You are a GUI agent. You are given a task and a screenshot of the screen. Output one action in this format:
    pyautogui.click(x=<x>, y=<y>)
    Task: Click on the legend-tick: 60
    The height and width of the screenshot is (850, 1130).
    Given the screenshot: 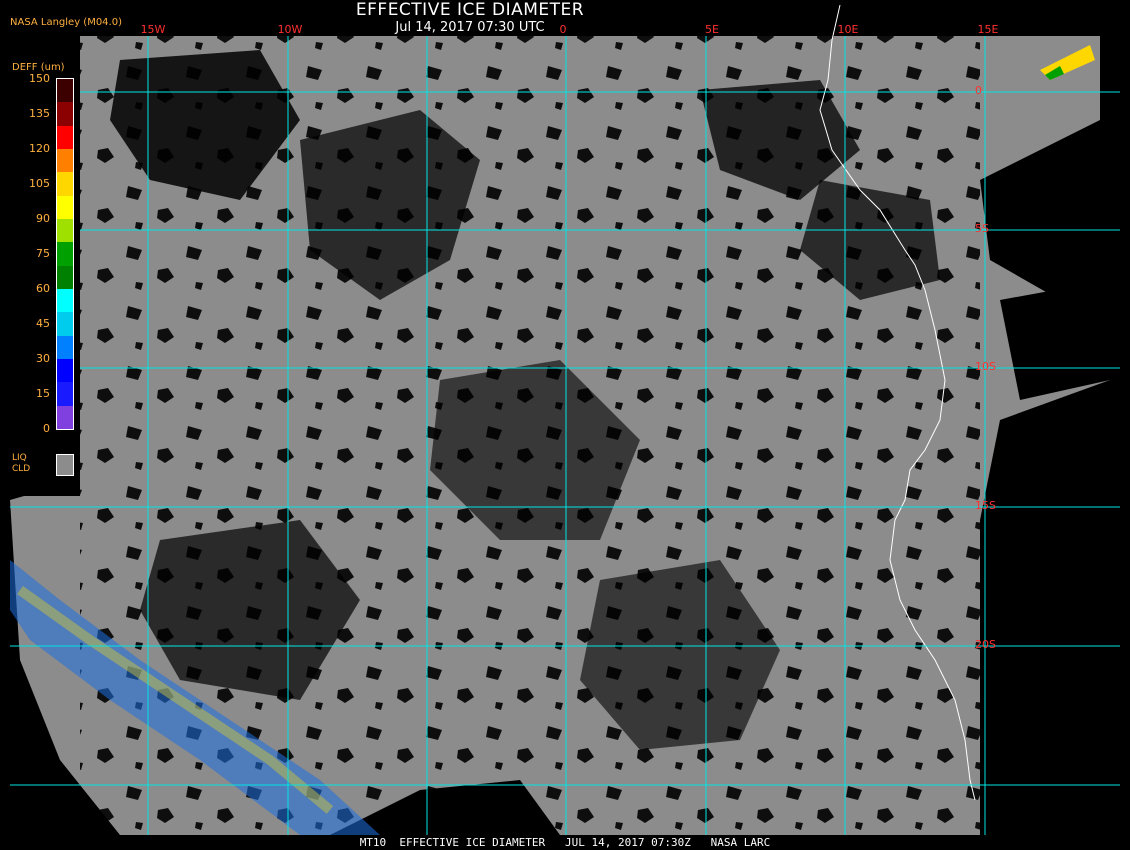 What is the action you would take?
    pyautogui.click(x=43, y=288)
    